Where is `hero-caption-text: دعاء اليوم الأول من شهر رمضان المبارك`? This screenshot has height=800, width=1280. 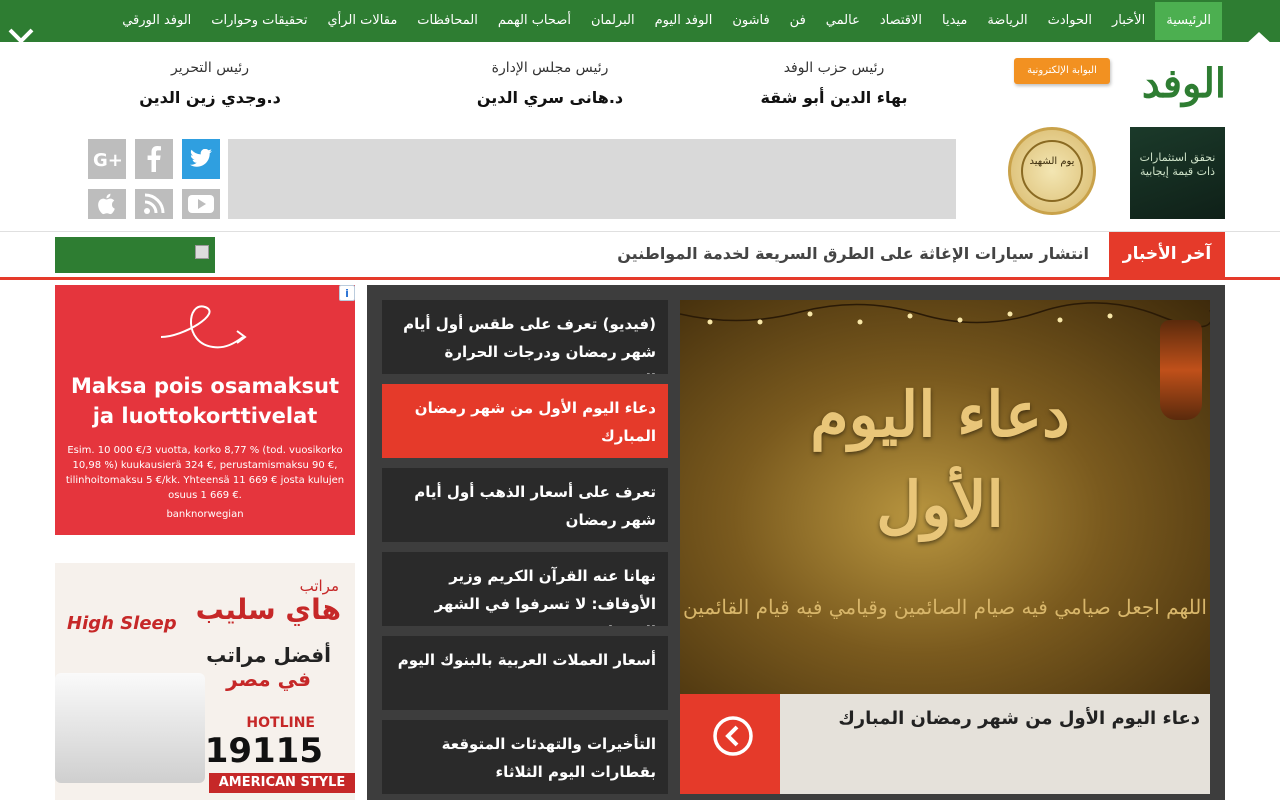 hero-caption-text: دعاء اليوم الأول من شهر رمضان المبارك is located at coordinates (1019, 718).